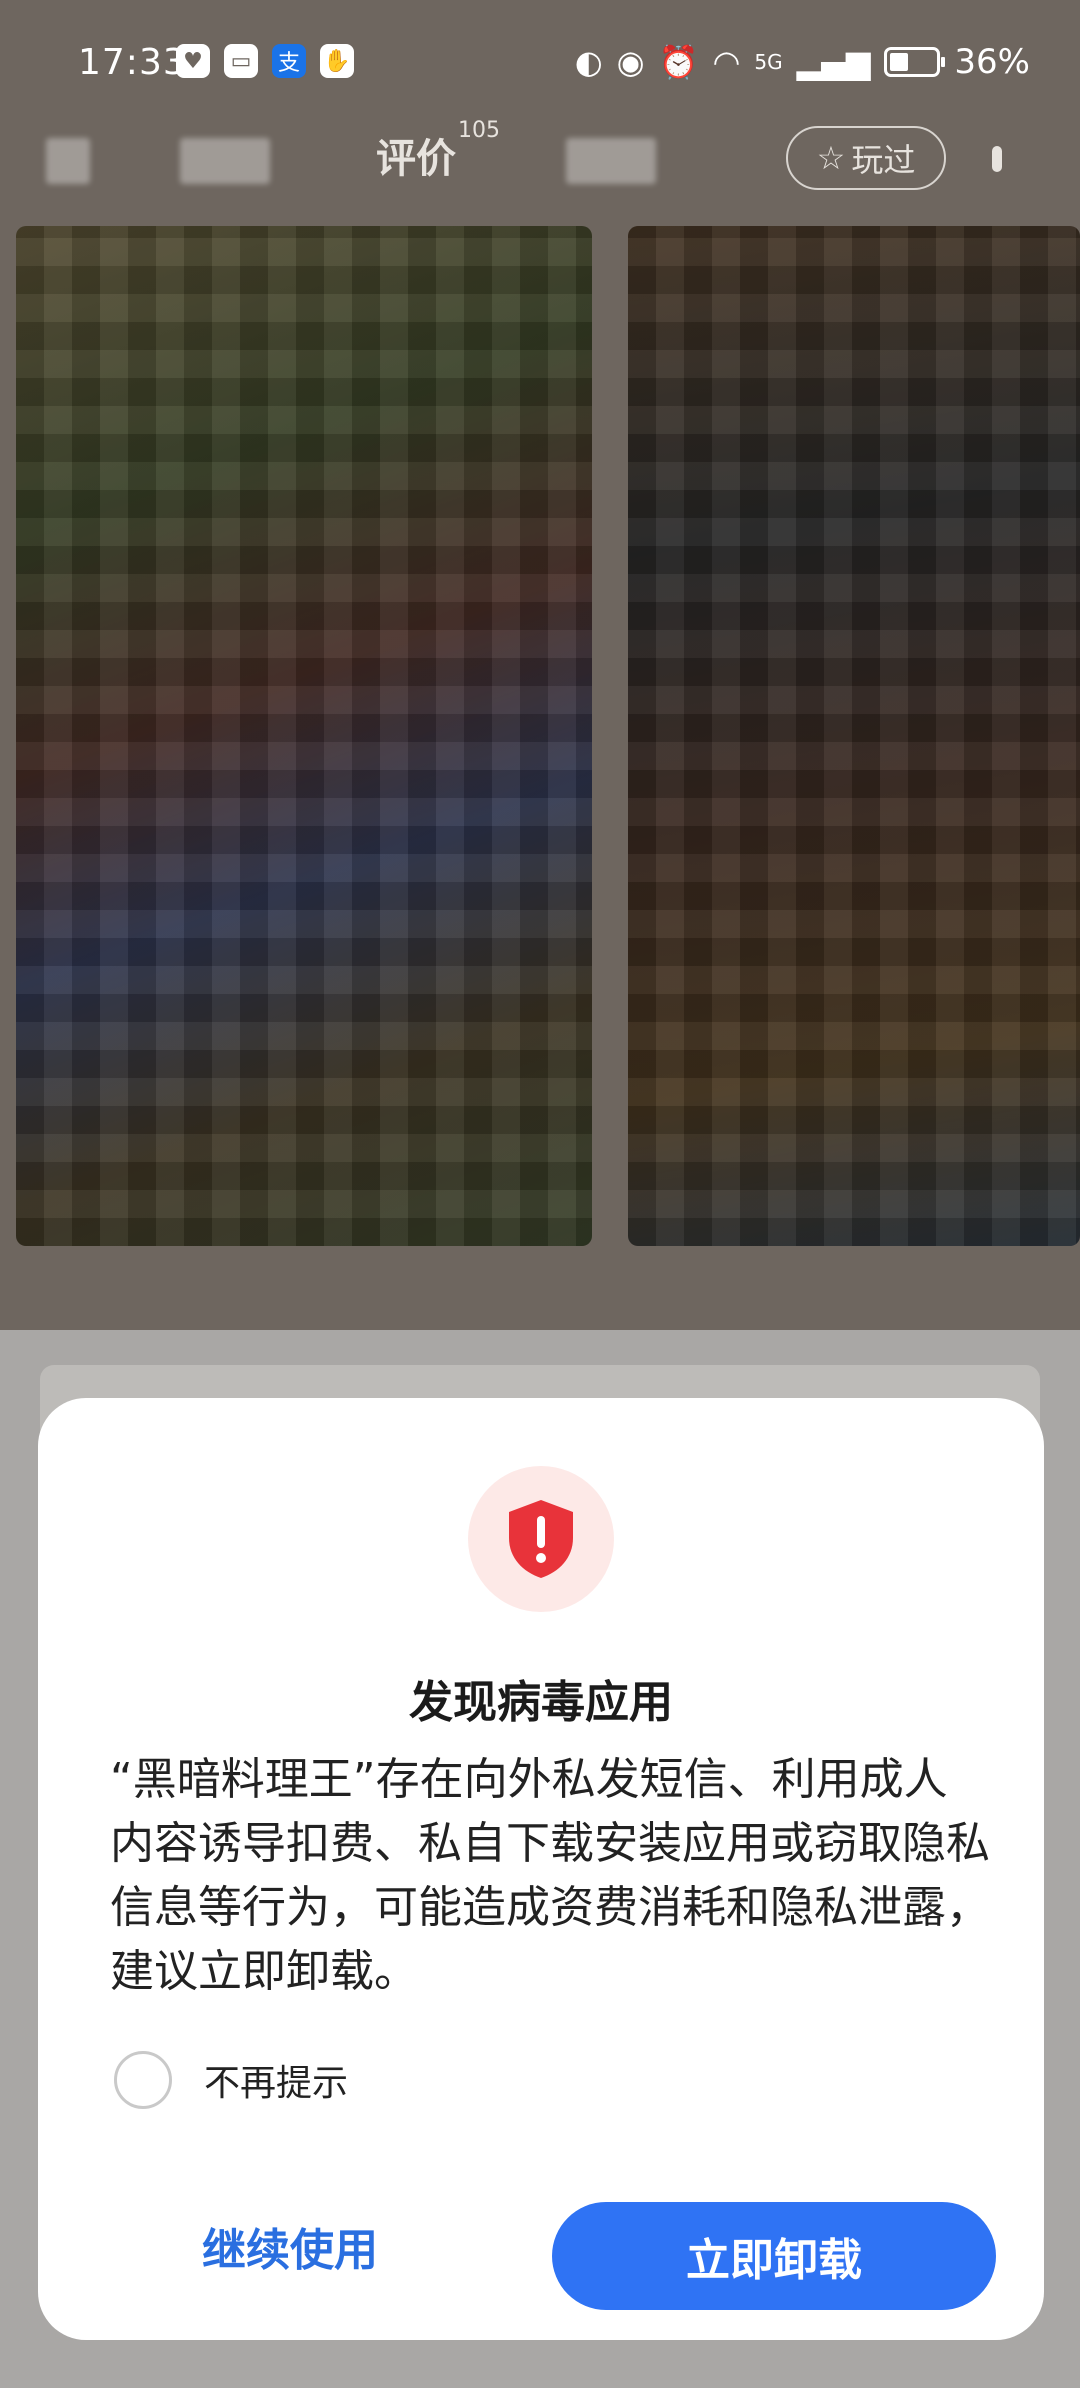 Image resolution: width=1080 pixels, height=2388 pixels. I want to click on played-button: ☆ 玩过, so click(866, 158).